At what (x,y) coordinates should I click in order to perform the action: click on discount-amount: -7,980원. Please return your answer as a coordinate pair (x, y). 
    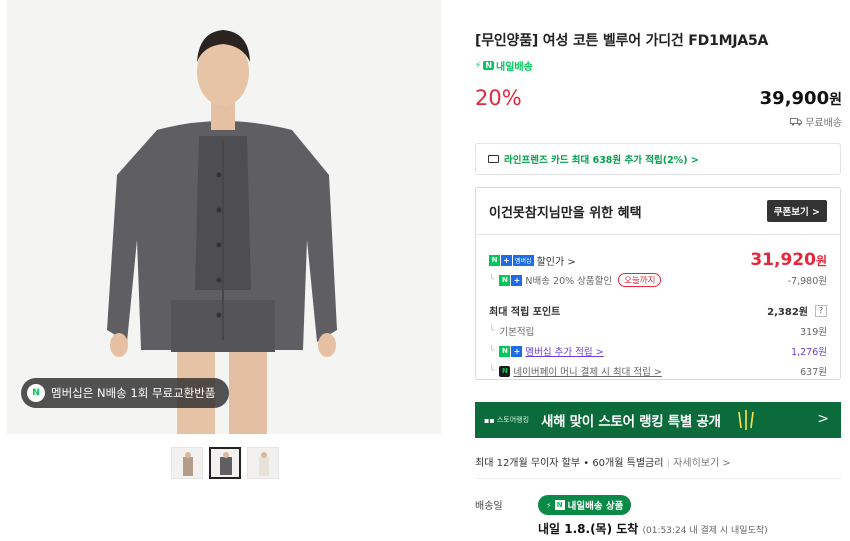
    Looking at the image, I should click on (807, 281).